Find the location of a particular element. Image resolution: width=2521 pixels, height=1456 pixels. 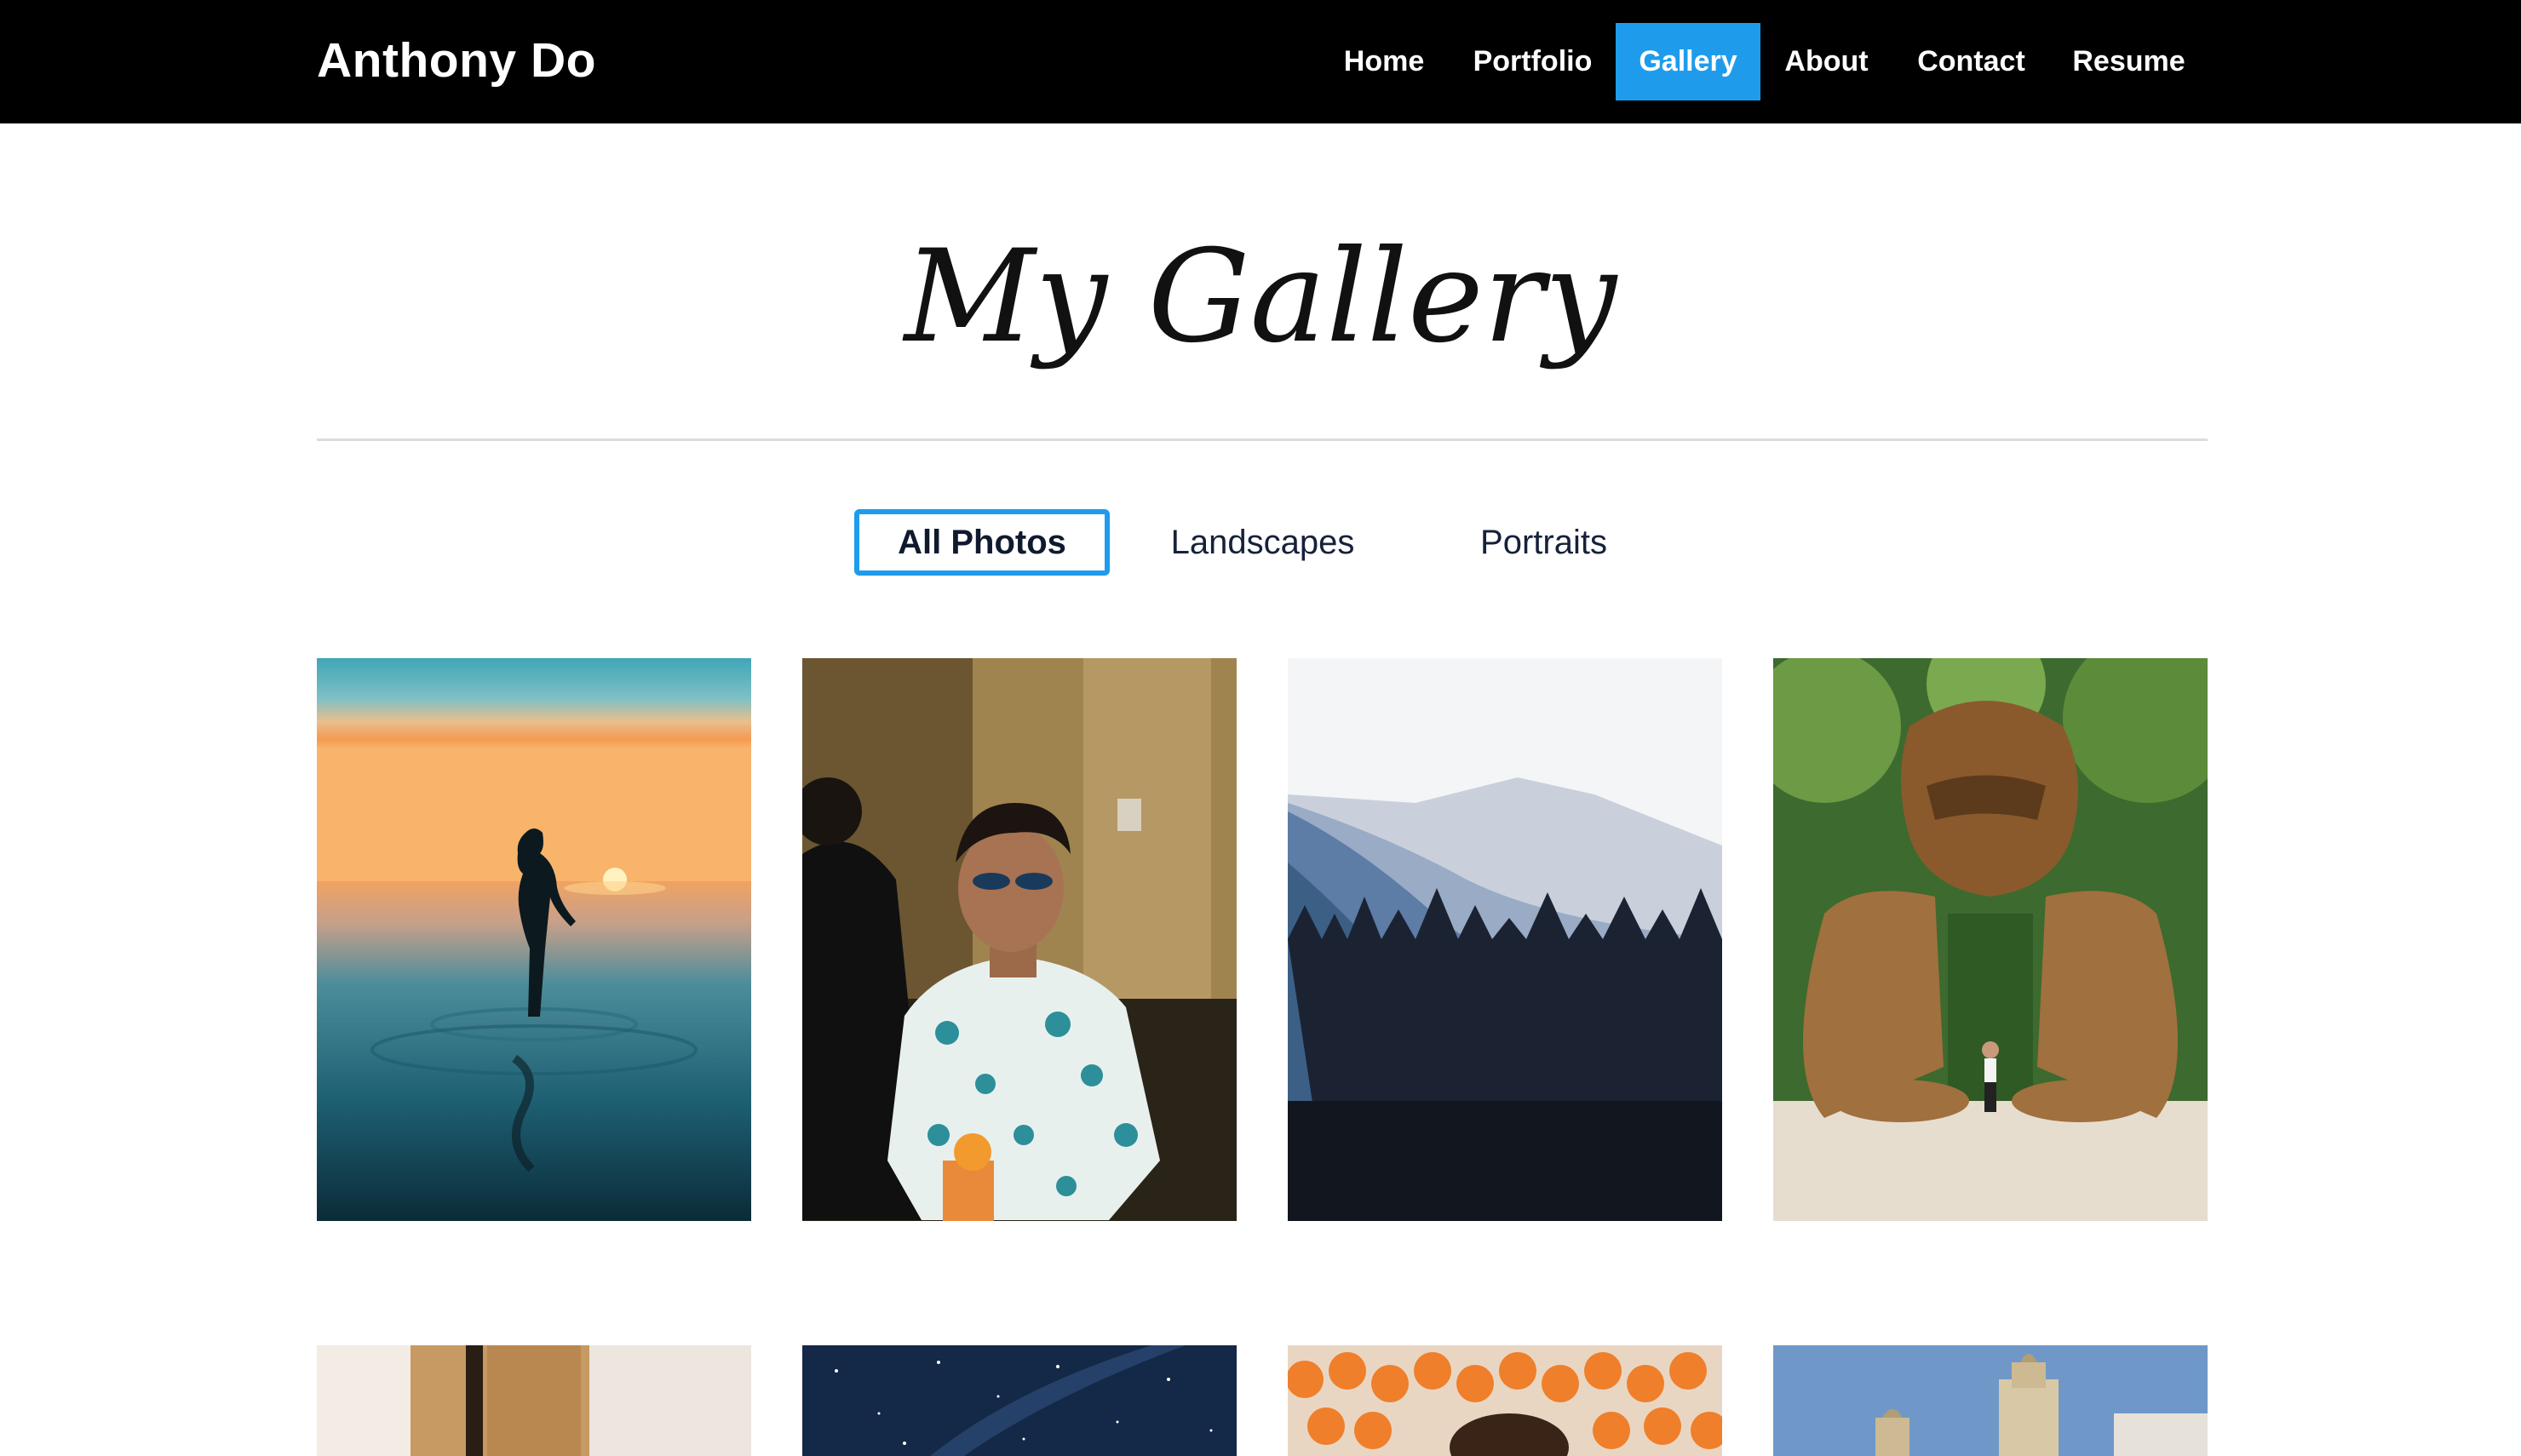

photo-curtain-window is located at coordinates (534, 1401).